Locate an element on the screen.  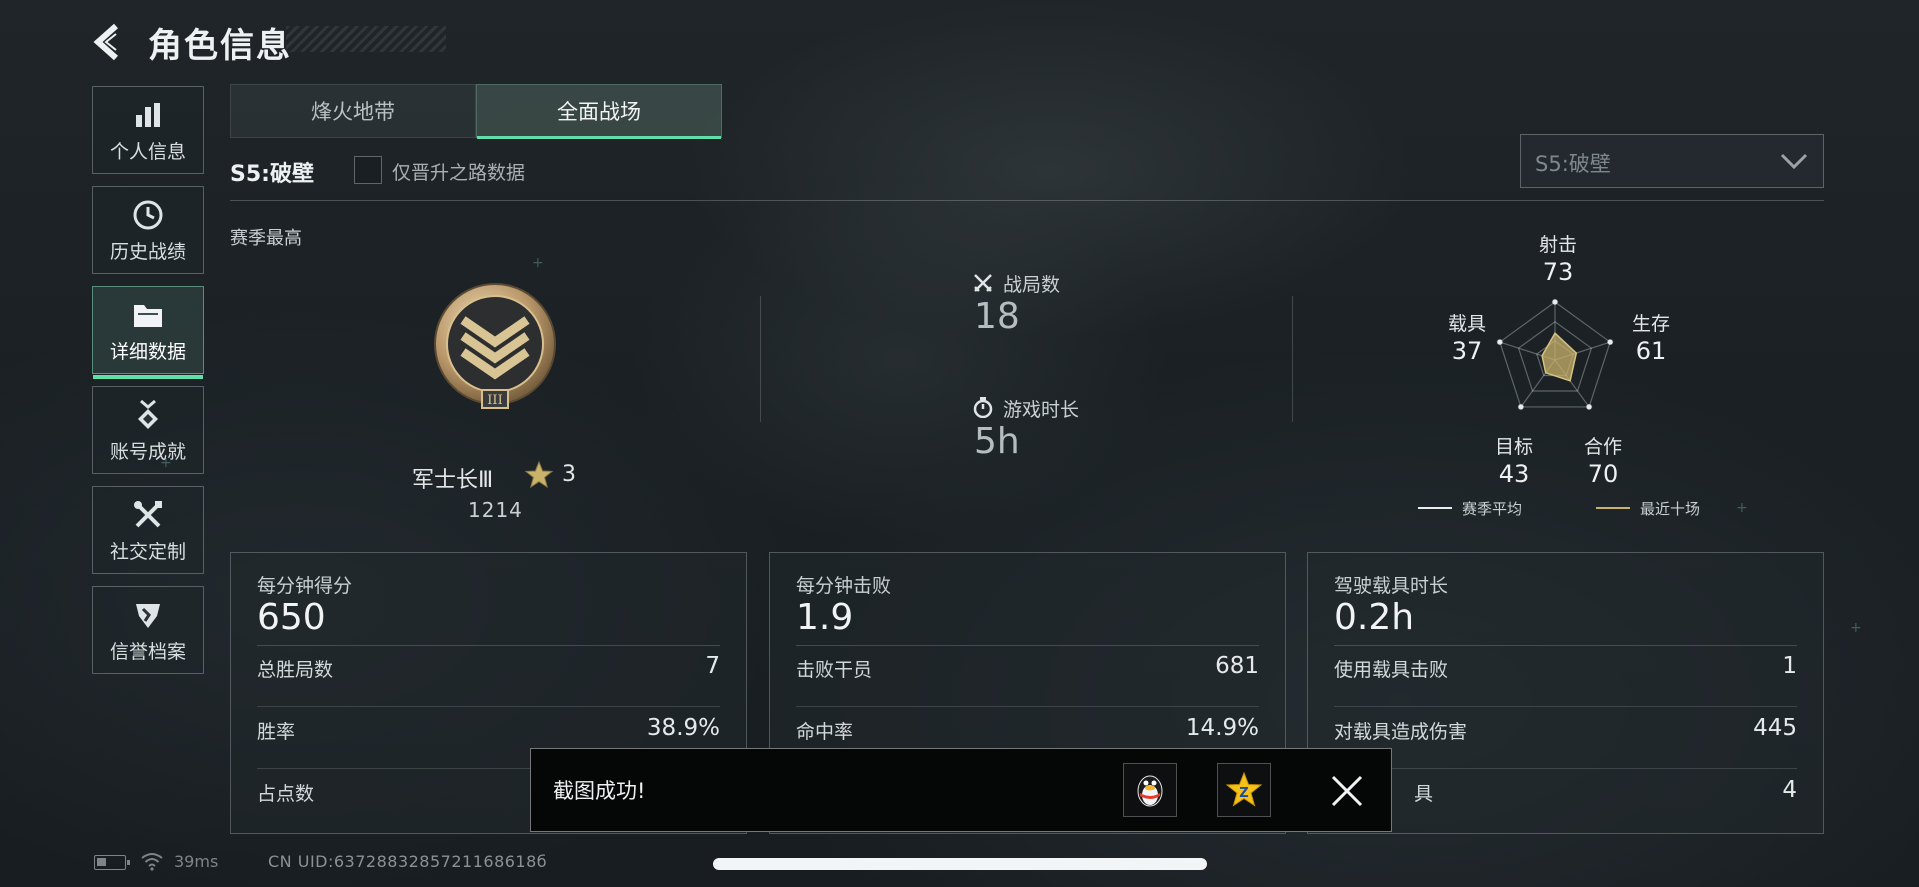
nav-label: 信誉档案 is located at coordinates (147, 651).